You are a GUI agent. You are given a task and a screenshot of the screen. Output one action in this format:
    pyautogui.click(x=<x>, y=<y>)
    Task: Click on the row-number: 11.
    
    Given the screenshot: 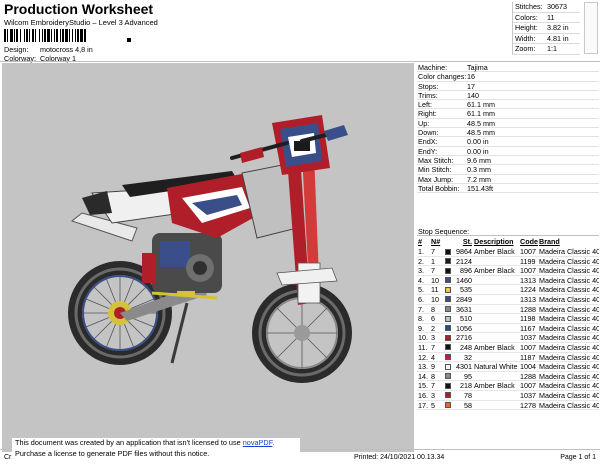 What is the action you would take?
    pyautogui.click(x=423, y=347)
    